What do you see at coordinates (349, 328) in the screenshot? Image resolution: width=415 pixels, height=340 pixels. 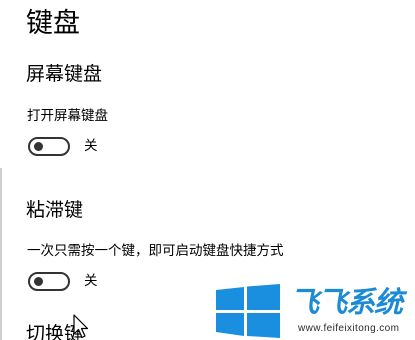 I see `watermark-url: www.feifeixitong.com` at bounding box center [349, 328].